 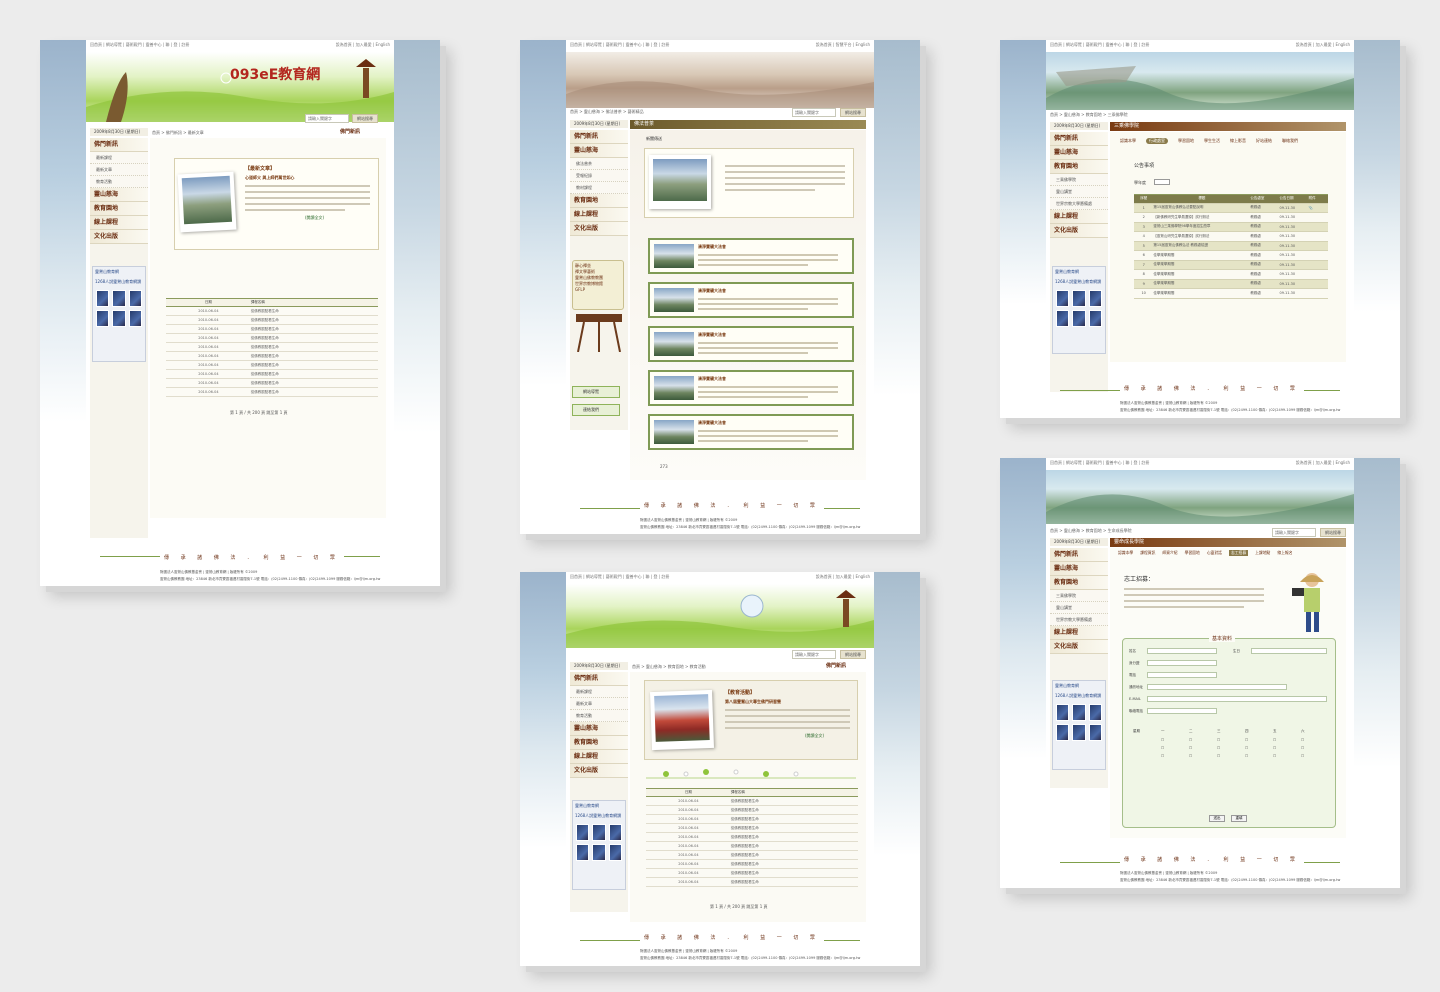 What do you see at coordinates (1214, 553) in the screenshot?
I see `tab-item: 心靈對話` at bounding box center [1214, 553].